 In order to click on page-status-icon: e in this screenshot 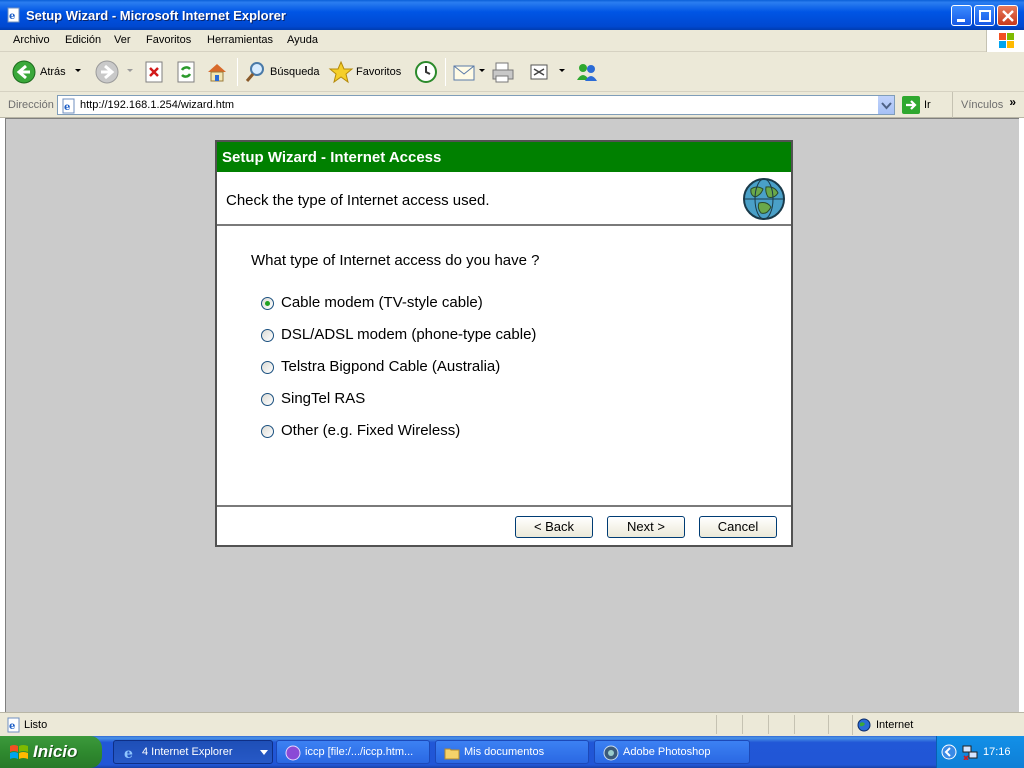, I will do `click(13, 725)`.